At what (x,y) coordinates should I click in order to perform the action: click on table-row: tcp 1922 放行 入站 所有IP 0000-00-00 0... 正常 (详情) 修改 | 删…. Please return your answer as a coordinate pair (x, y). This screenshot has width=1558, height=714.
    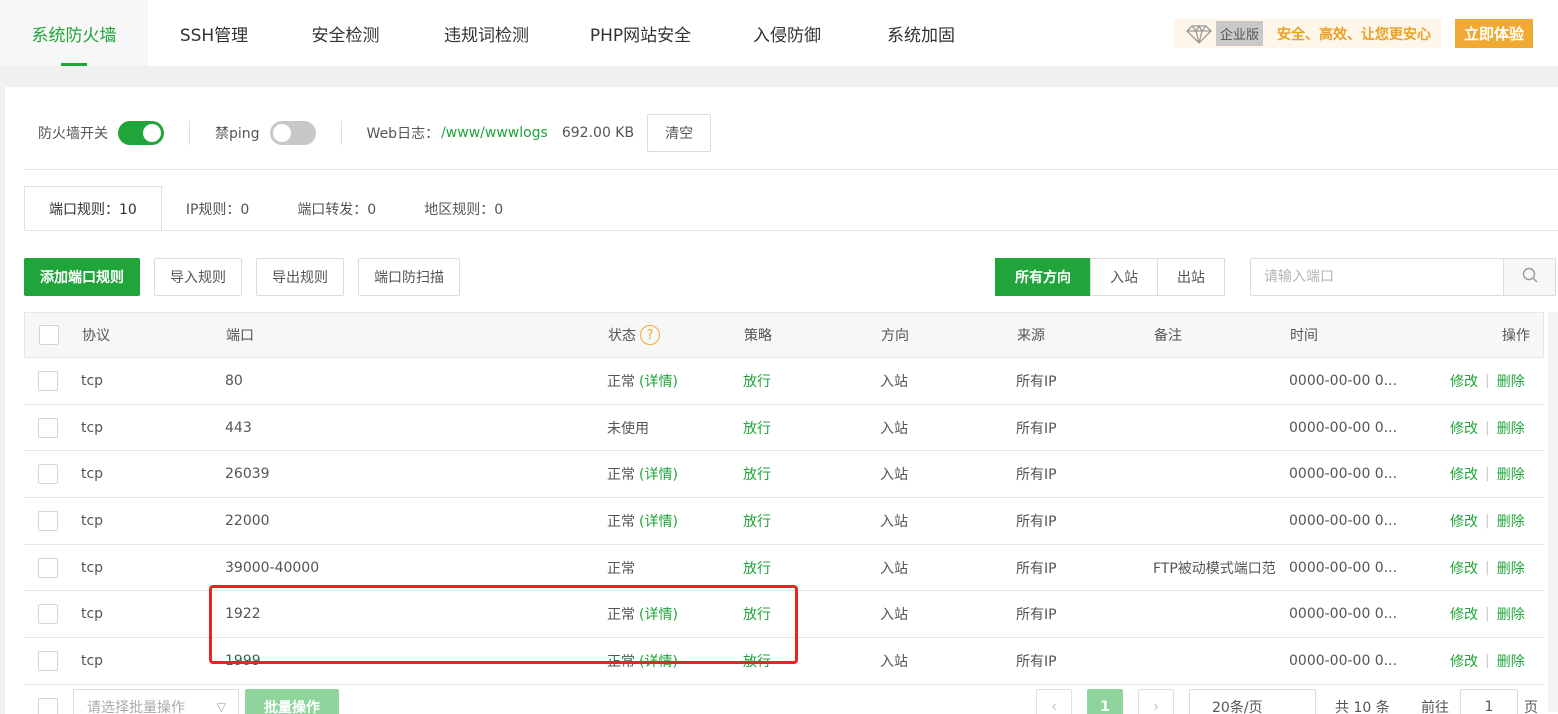
    Looking at the image, I should click on (784, 615).